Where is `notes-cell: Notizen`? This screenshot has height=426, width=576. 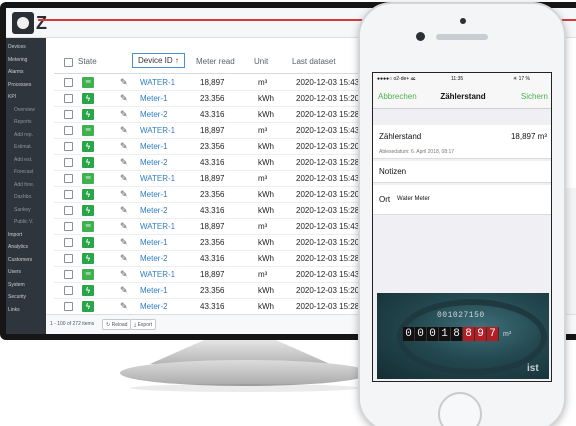 notes-cell: Notizen is located at coordinates (462, 172).